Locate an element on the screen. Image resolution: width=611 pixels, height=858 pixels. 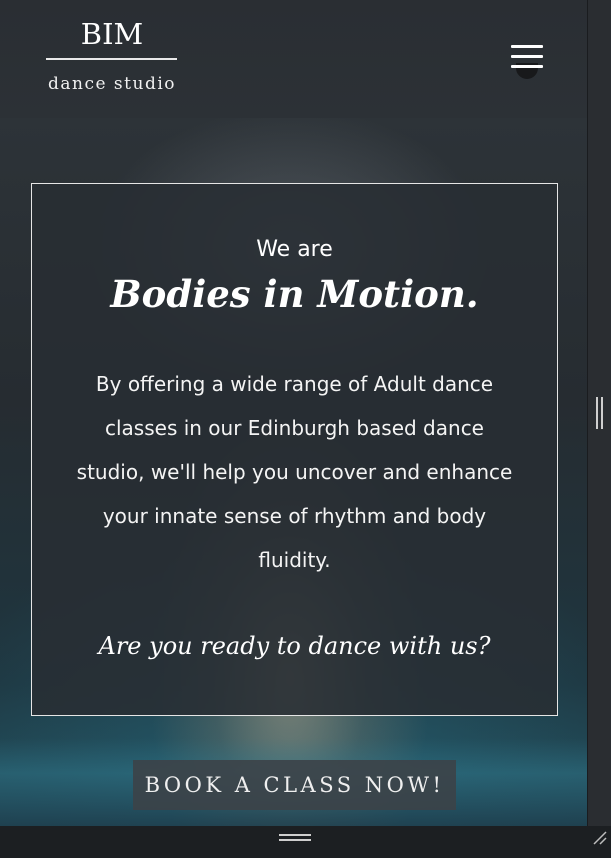
logo-subtitle: dance studio is located at coordinates (111, 84).